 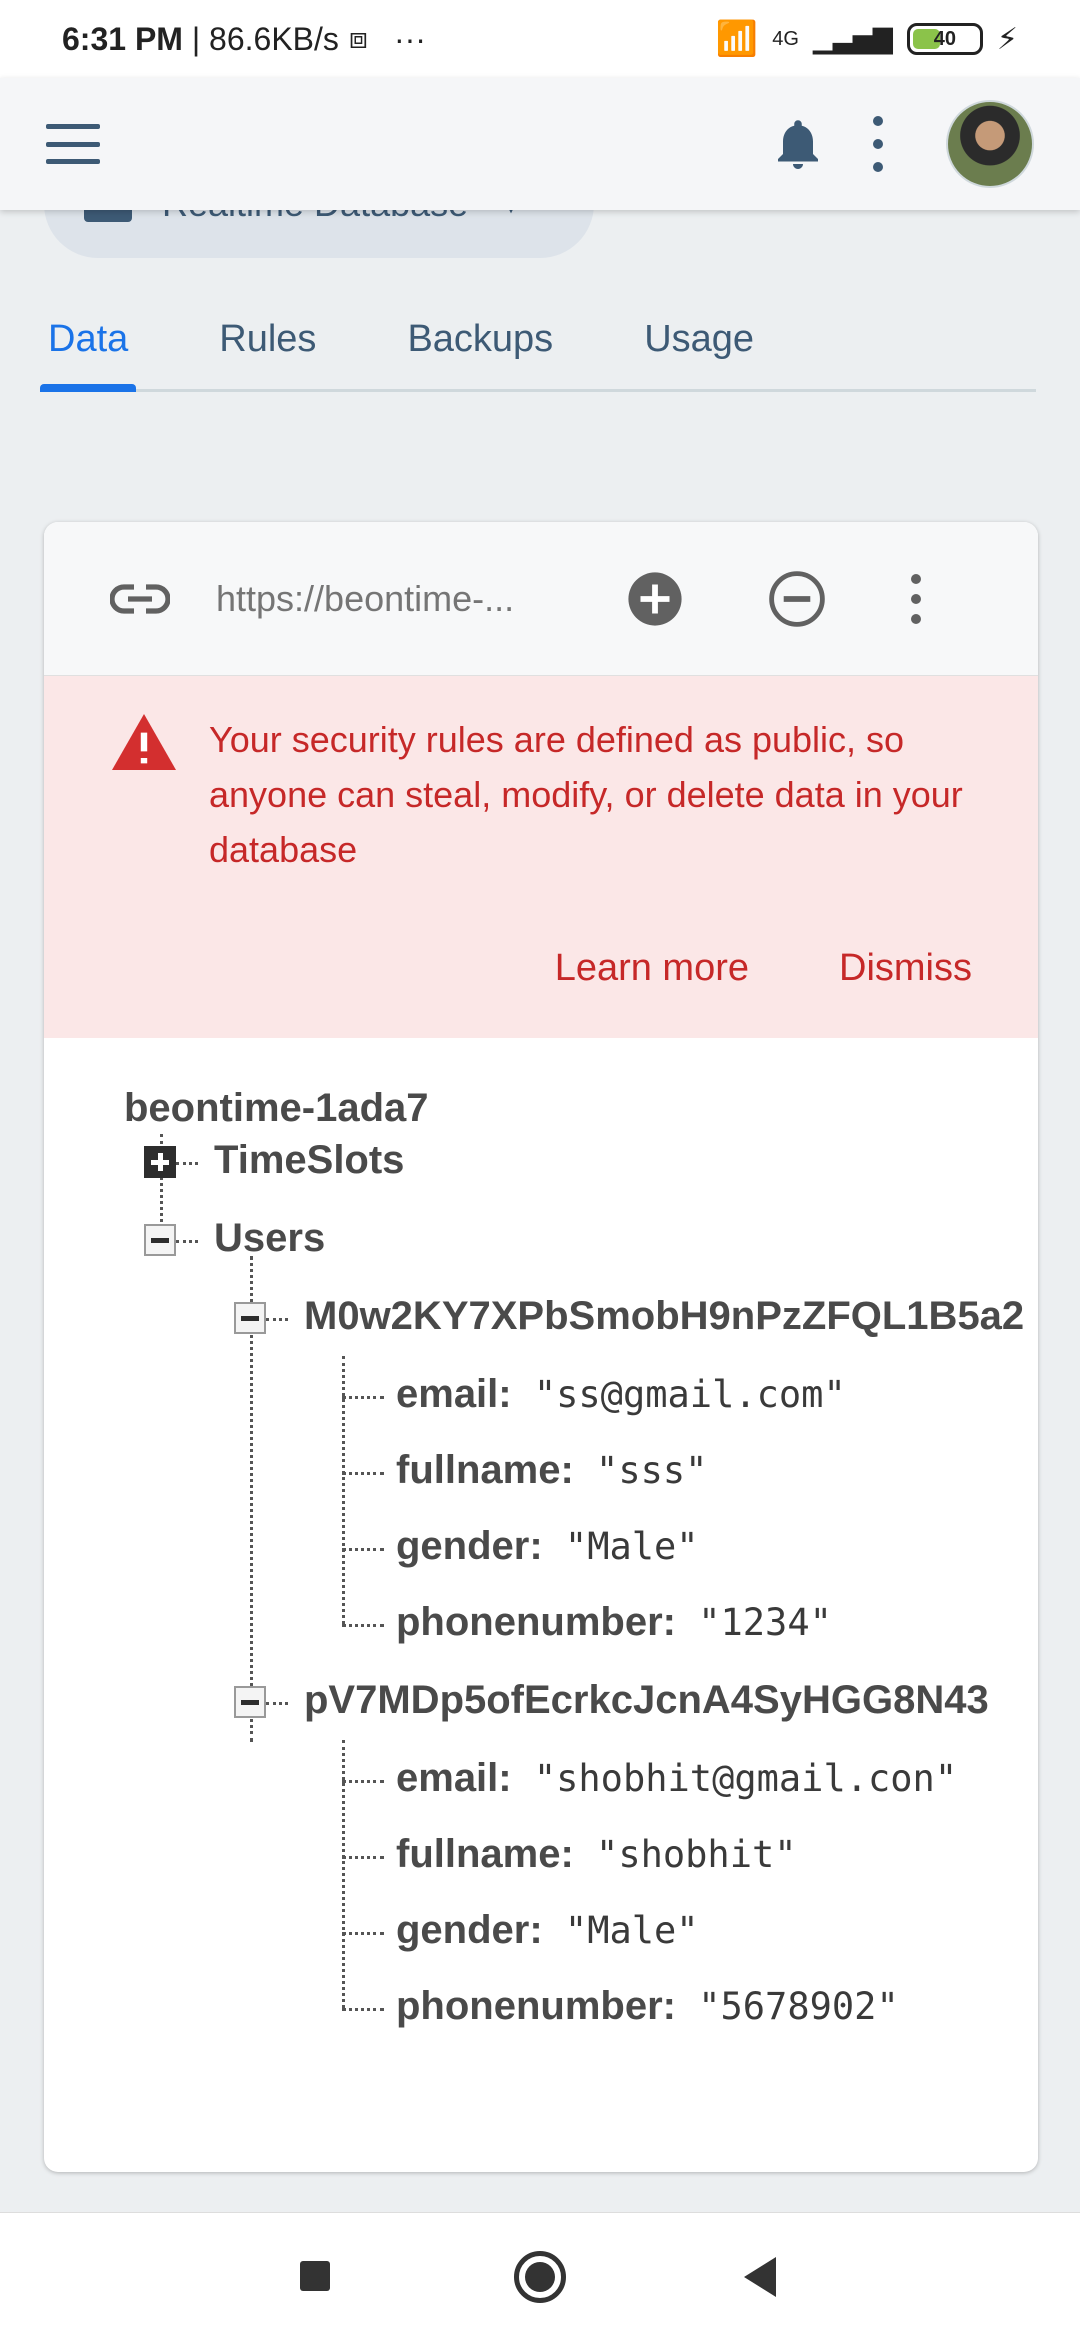 I want to click on warning-icon, so click(x=144, y=742).